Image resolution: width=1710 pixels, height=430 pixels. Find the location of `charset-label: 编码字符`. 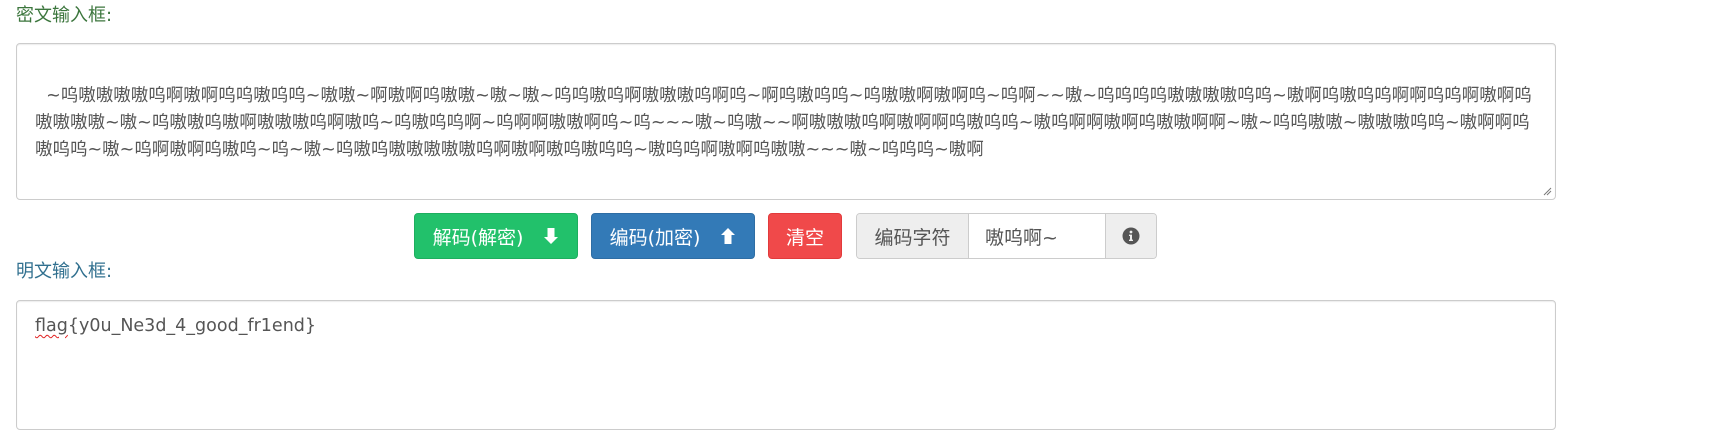

charset-label: 编码字符 is located at coordinates (913, 236).